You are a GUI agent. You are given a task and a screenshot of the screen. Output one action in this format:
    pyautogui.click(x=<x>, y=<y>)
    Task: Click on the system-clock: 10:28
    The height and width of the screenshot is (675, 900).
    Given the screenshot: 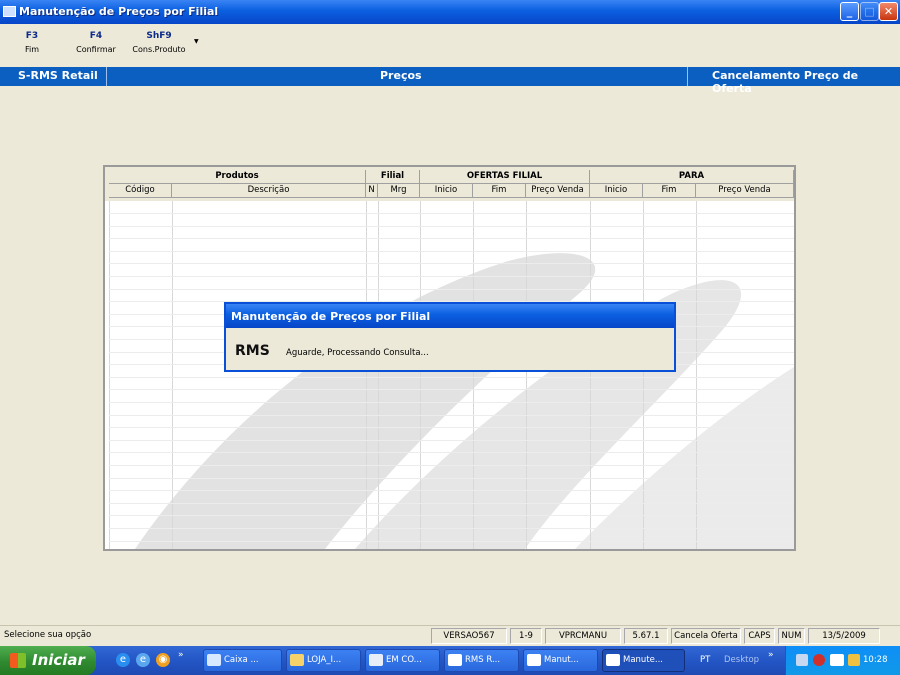 What is the action you would take?
    pyautogui.click(x=875, y=660)
    